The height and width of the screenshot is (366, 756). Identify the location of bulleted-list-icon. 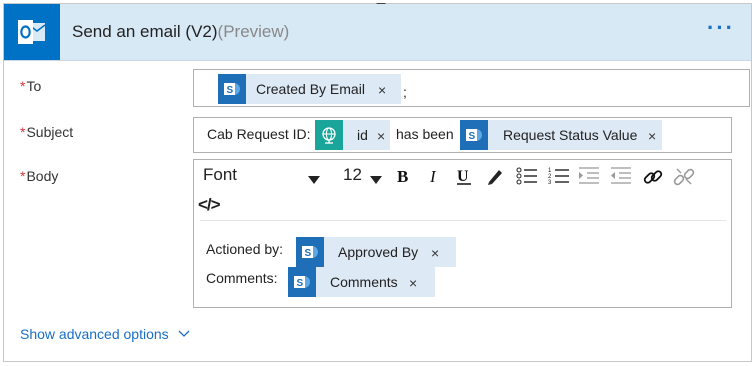
(527, 178).